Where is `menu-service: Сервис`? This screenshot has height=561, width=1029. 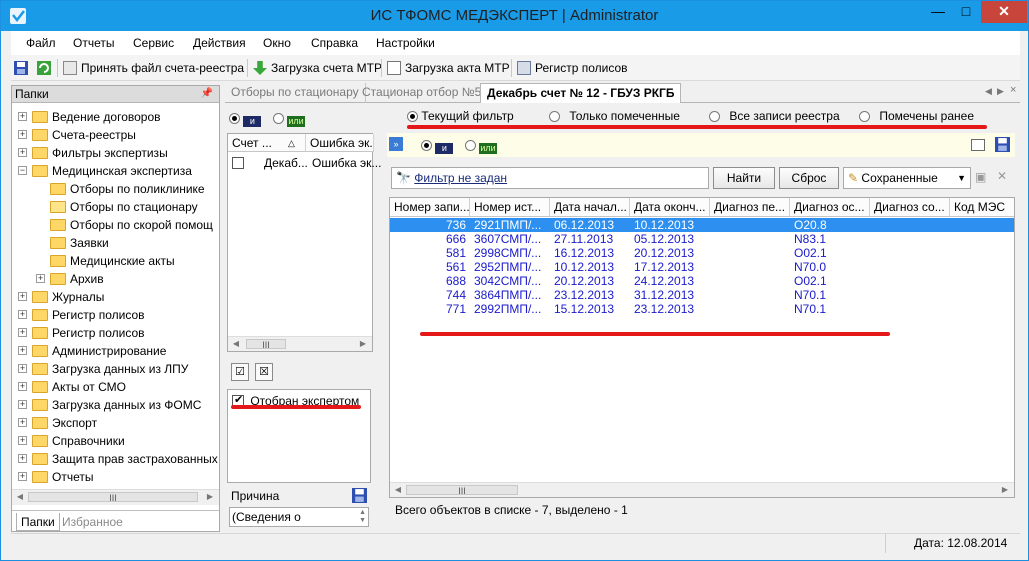 menu-service: Сервис is located at coordinates (153, 43).